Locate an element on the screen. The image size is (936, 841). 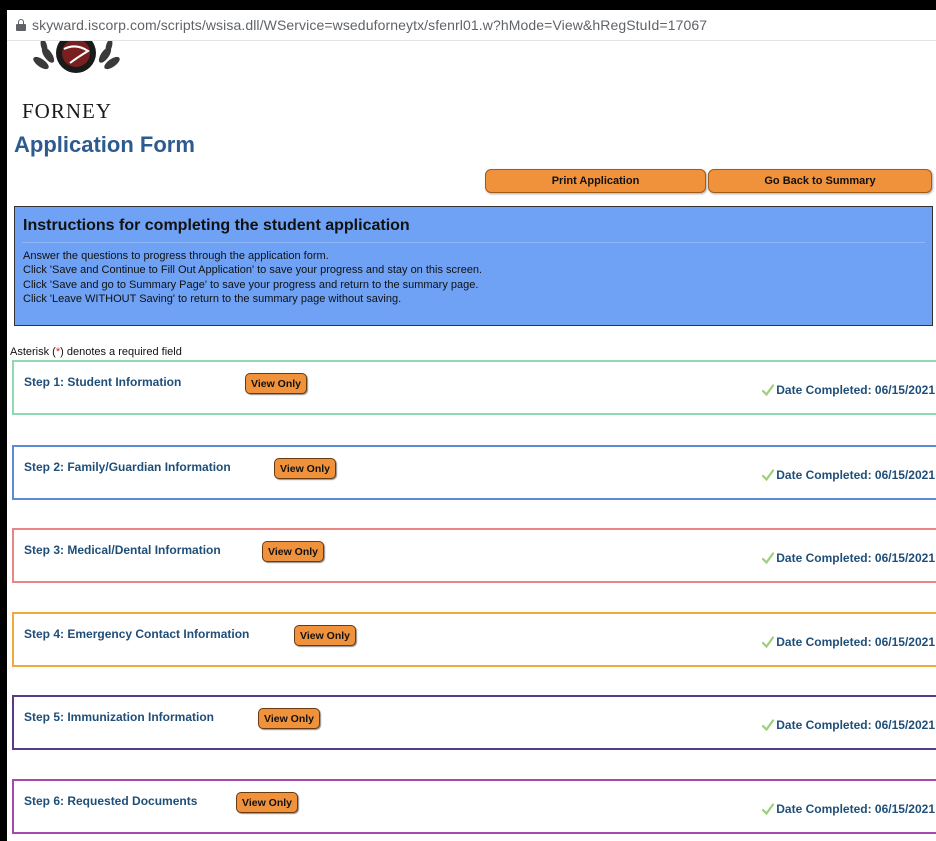
step-title: Step 4: Emergency Contact Information is located at coordinates (137, 634).